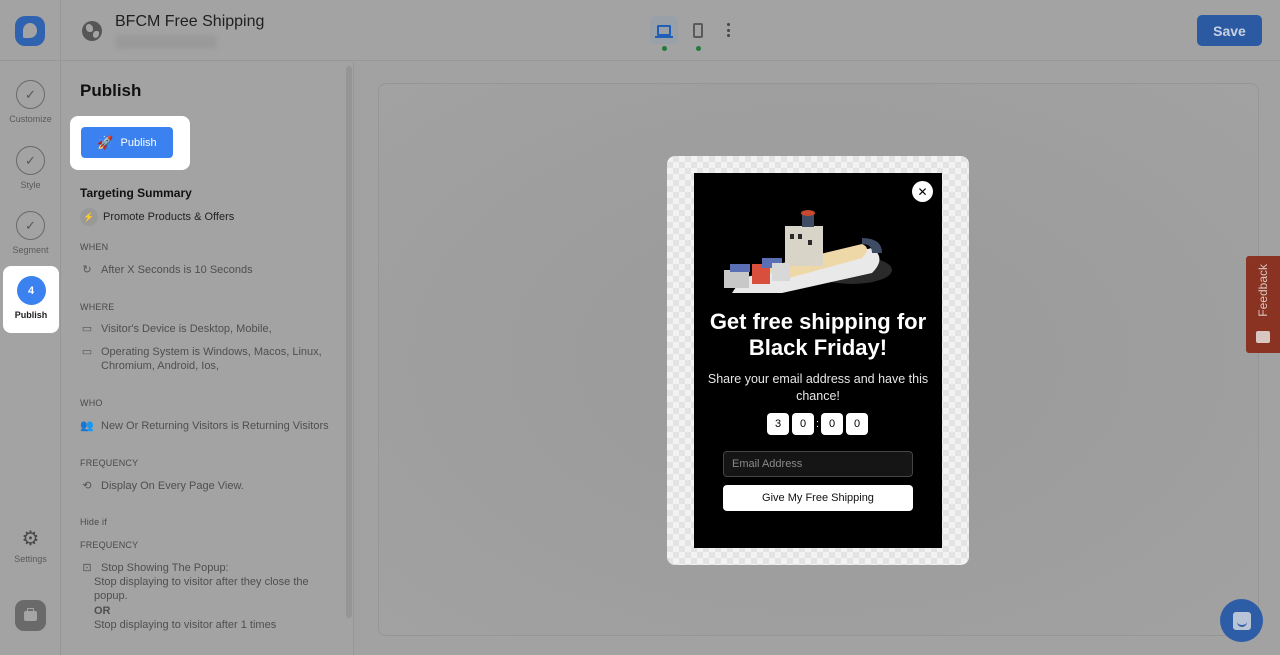 The height and width of the screenshot is (655, 1280). Describe the element at coordinates (30, 185) in the screenshot. I see `step-label: Style` at that location.